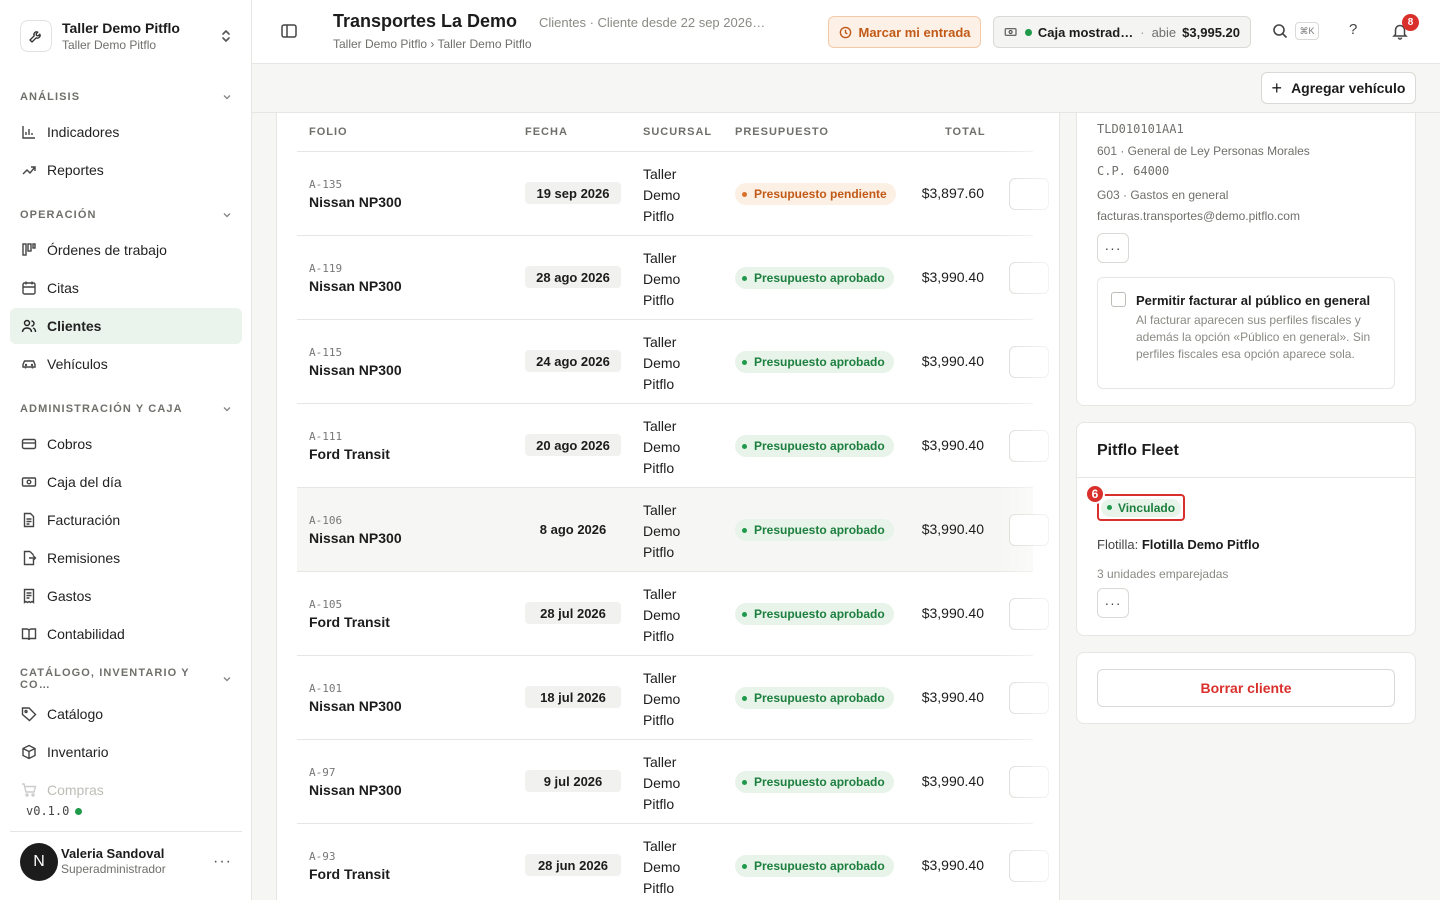 The height and width of the screenshot is (900, 1440). I want to click on file-export-icon, so click(29, 558).